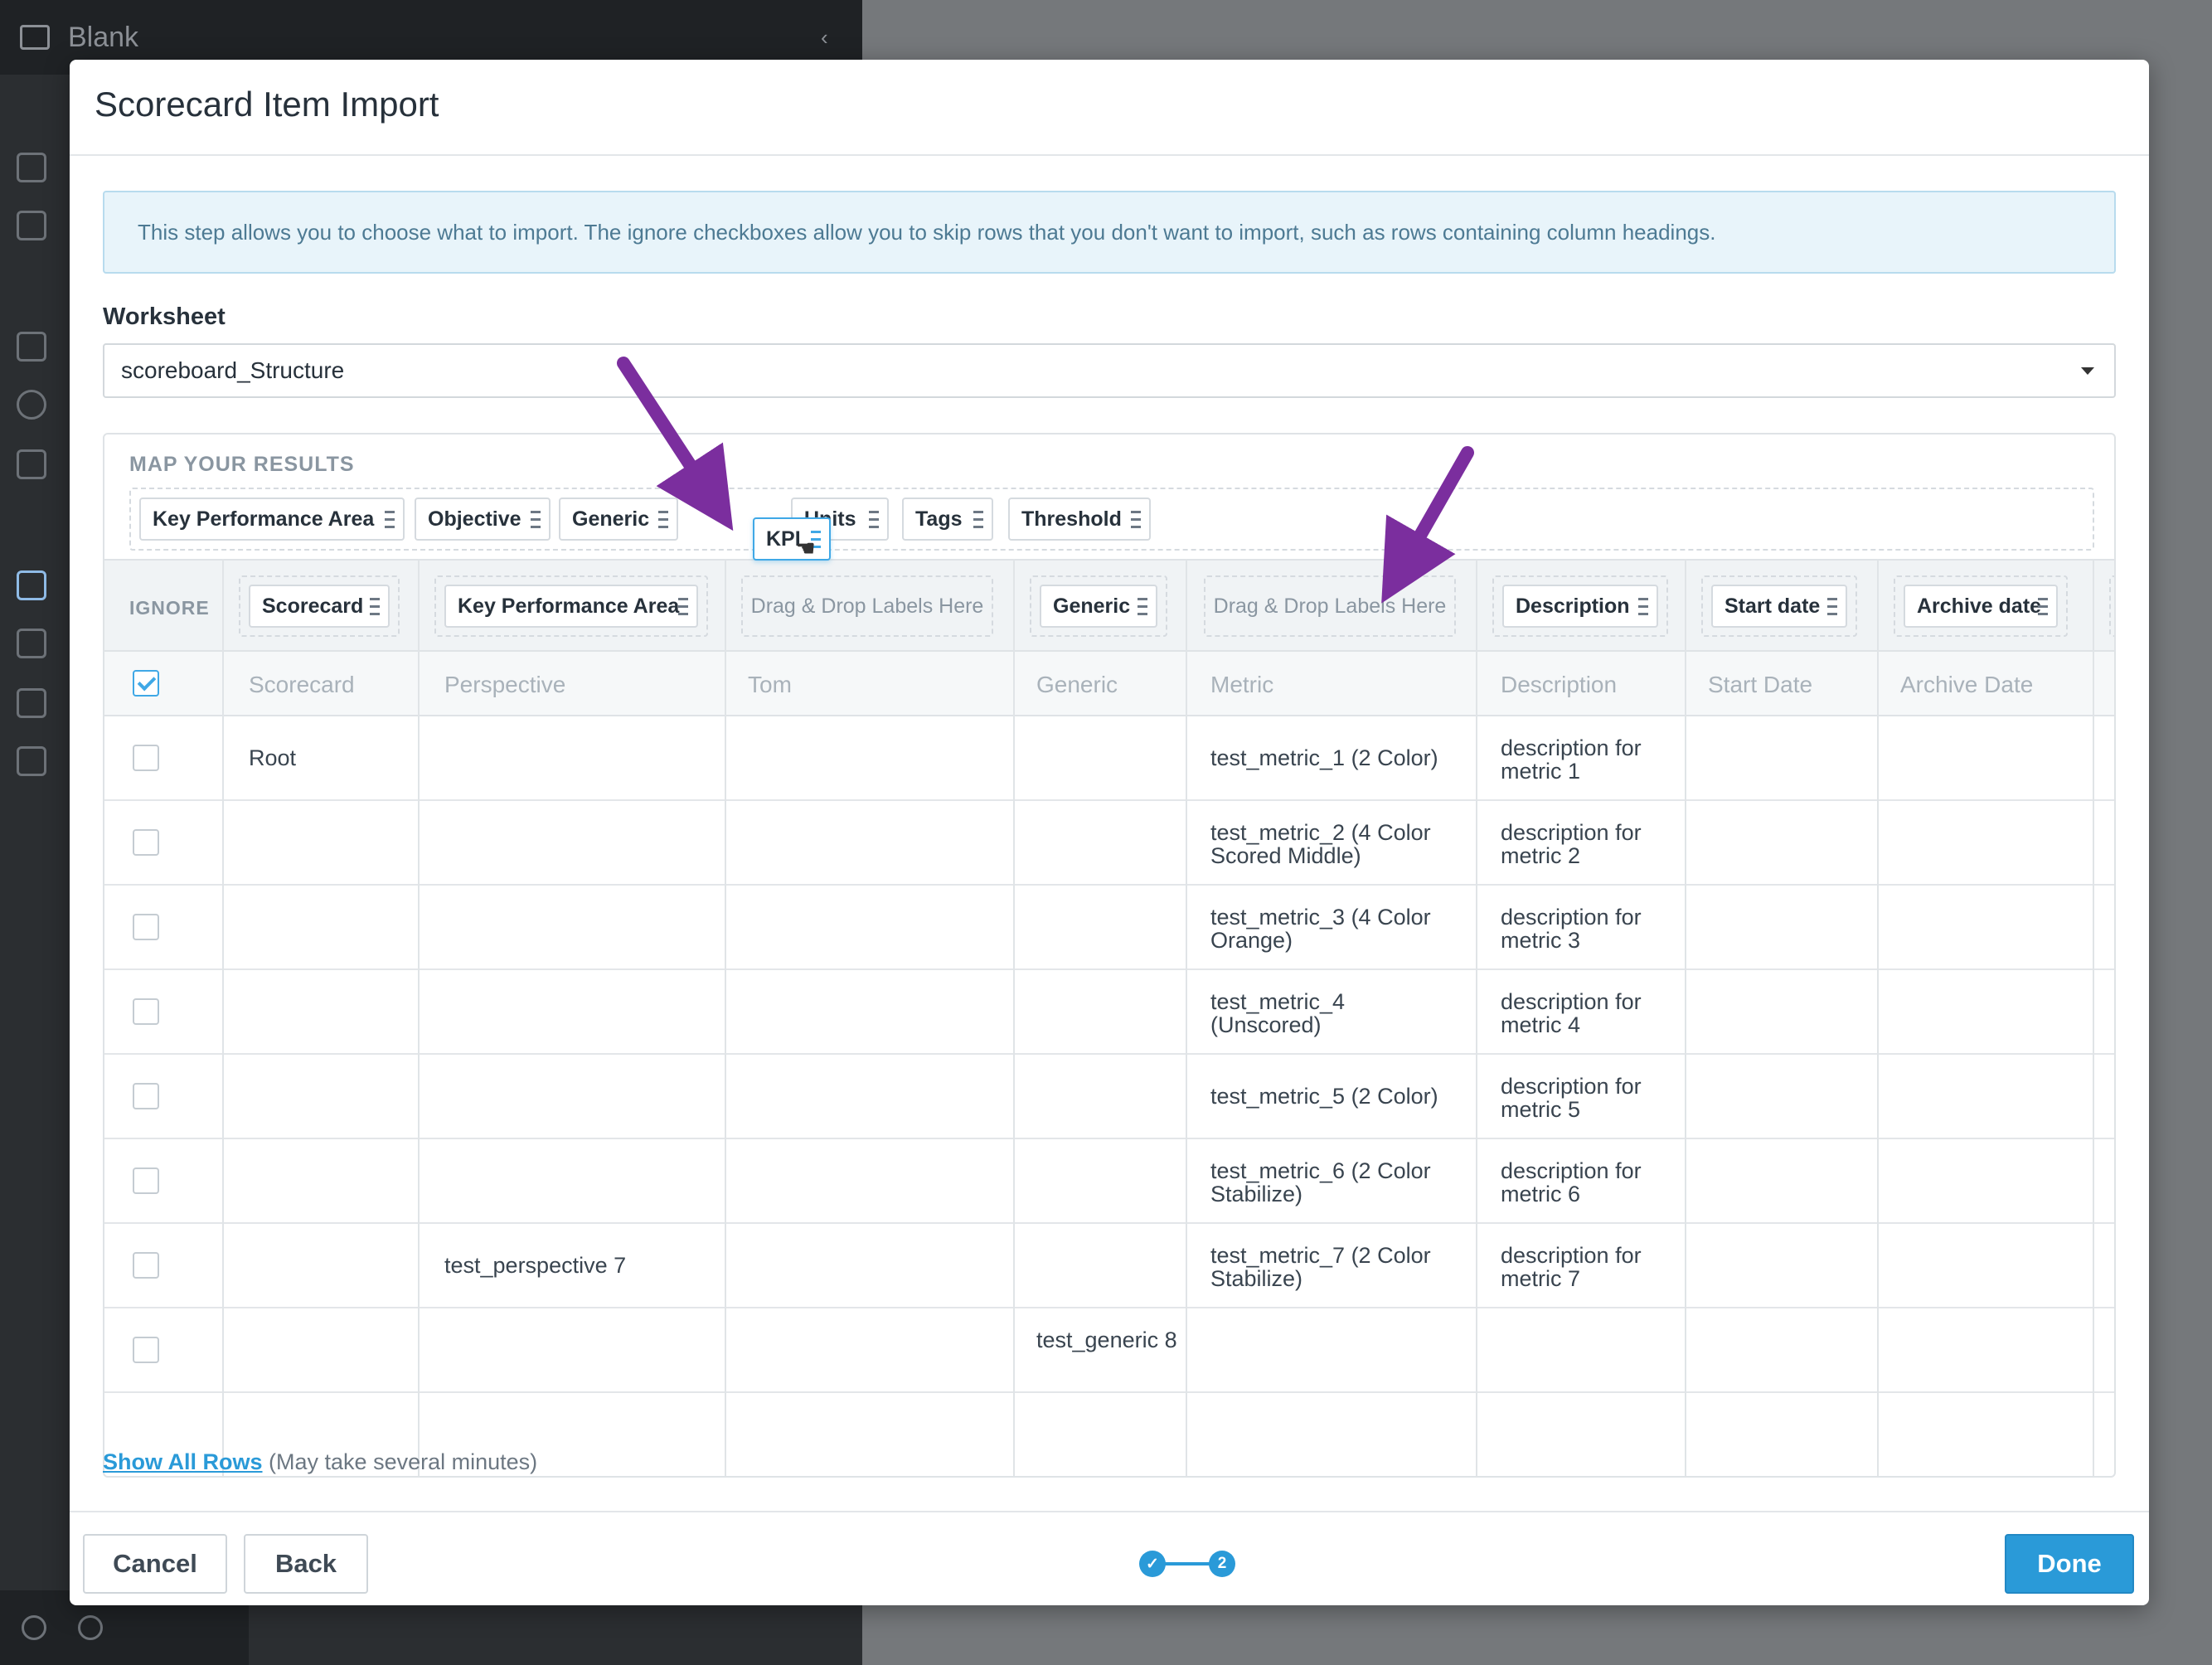 This screenshot has width=2212, height=1665. Describe the element at coordinates (1772, 606) in the screenshot. I see `chip-label: Start date` at that location.